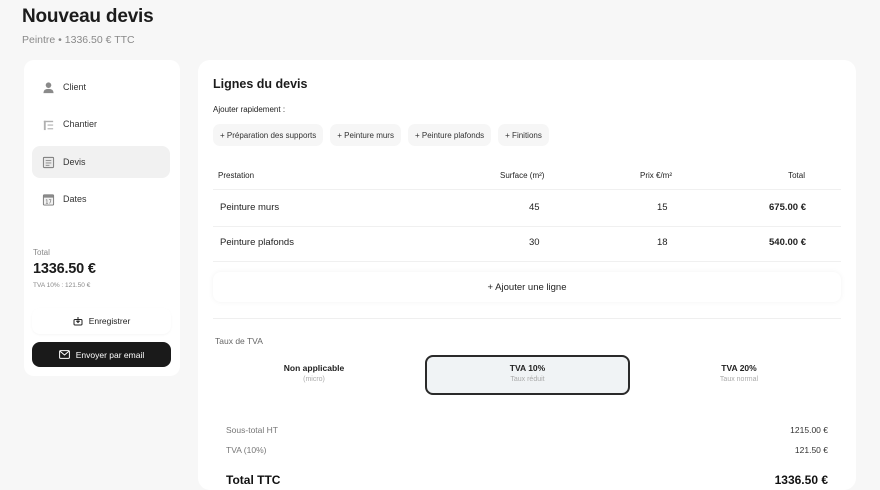 The height and width of the screenshot is (490, 880). Describe the element at coordinates (527, 368) in the screenshot. I see `tva-option-name: TVA 10%` at that location.